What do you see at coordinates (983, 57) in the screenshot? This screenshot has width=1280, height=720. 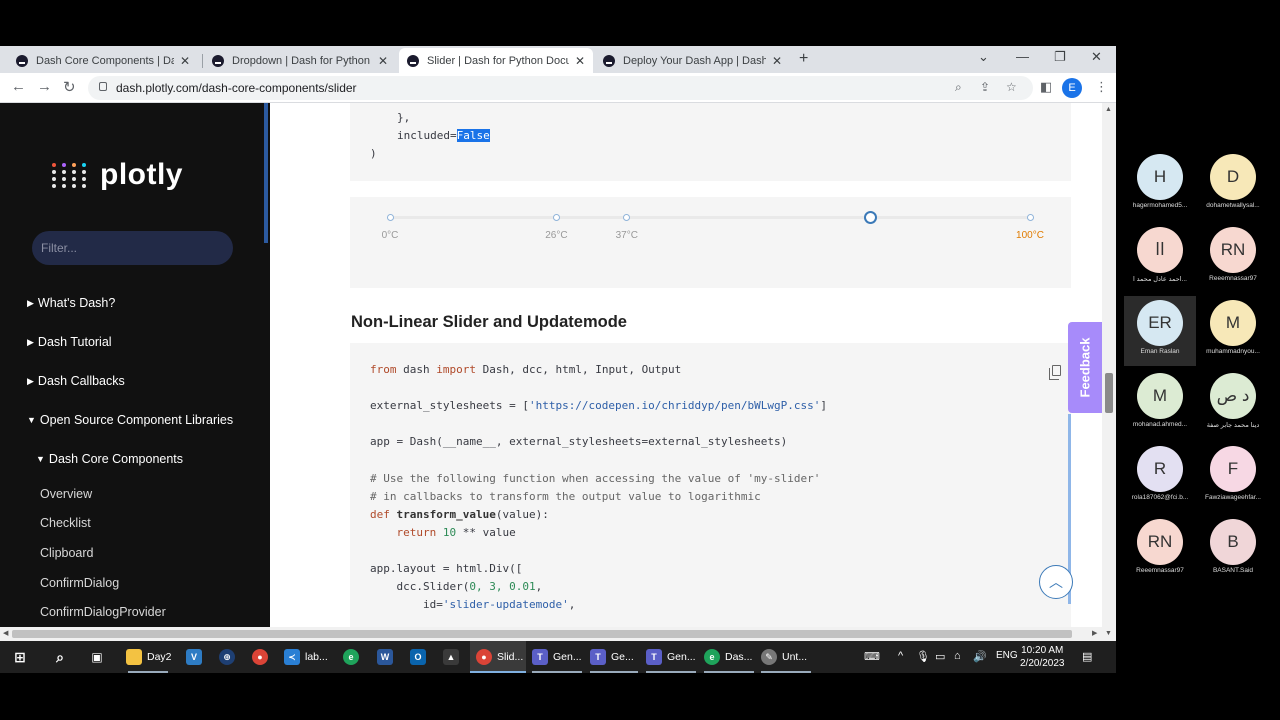 I see `tab-search-chevron-icon: ⌄` at bounding box center [983, 57].